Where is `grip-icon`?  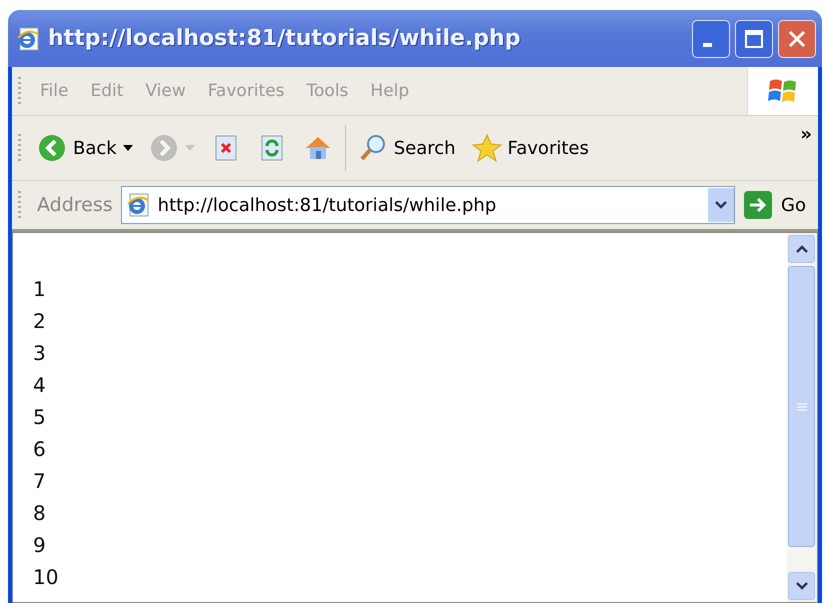 grip-icon is located at coordinates (801, 407).